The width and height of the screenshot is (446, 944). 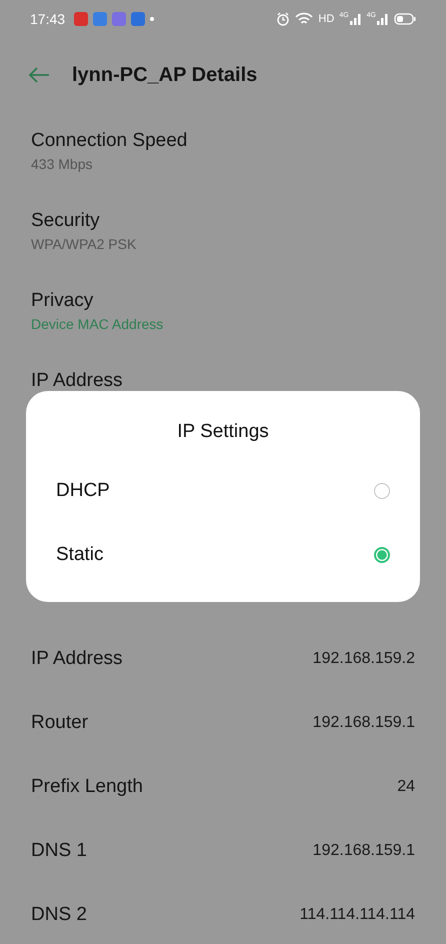 What do you see at coordinates (77, 381) in the screenshot?
I see `detail-title: IP Address` at bounding box center [77, 381].